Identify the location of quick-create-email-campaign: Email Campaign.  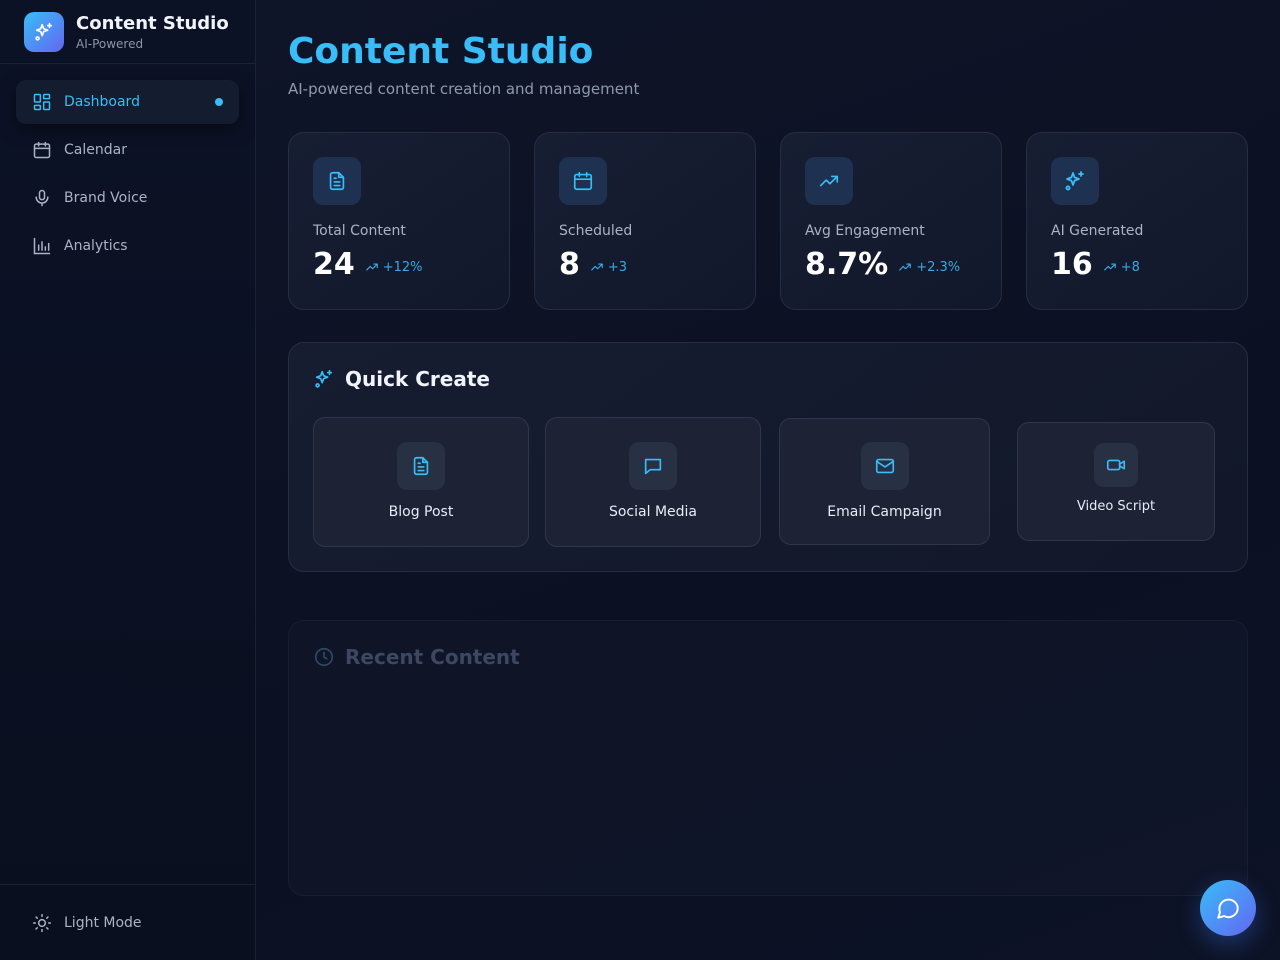
(884, 481).